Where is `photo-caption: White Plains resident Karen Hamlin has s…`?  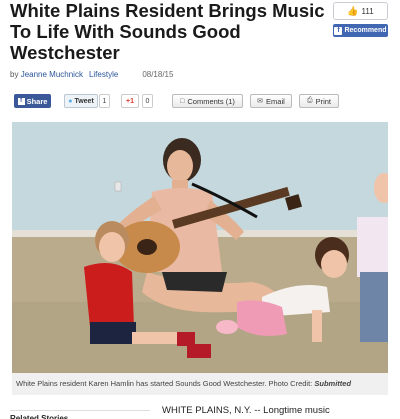
photo-caption: White Plains resident Karen Hamlin has s… is located at coordinates (200, 384).